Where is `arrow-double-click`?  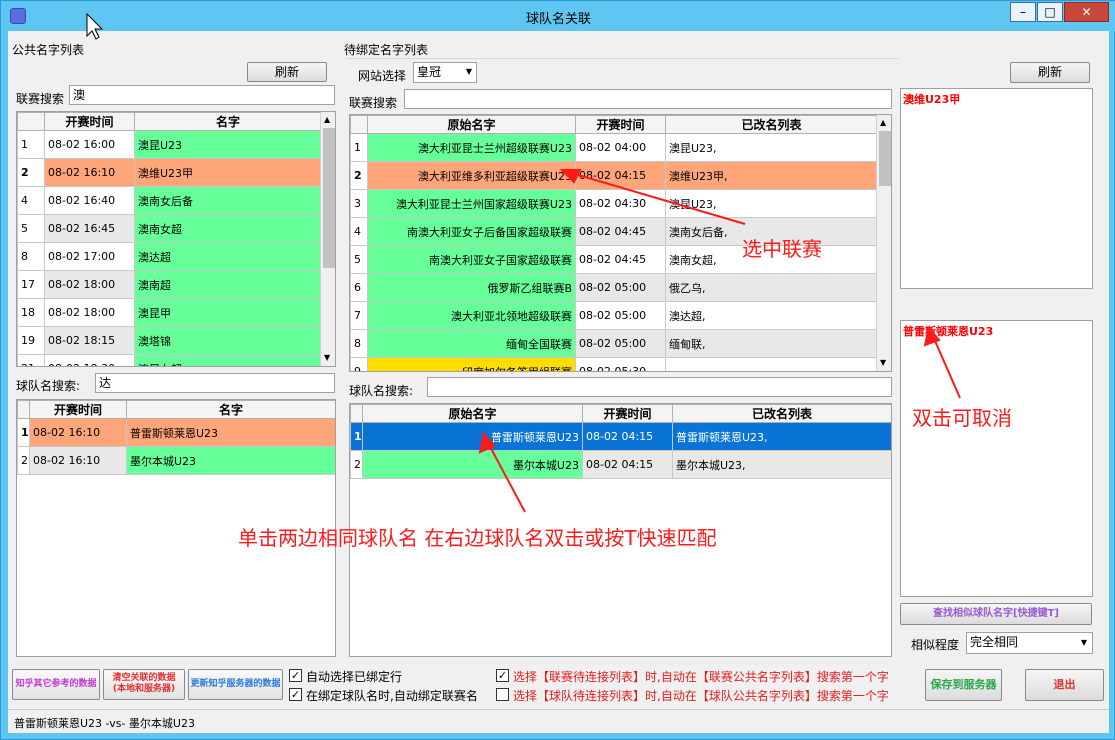
arrow-double-click is located at coordinates (946, 366).